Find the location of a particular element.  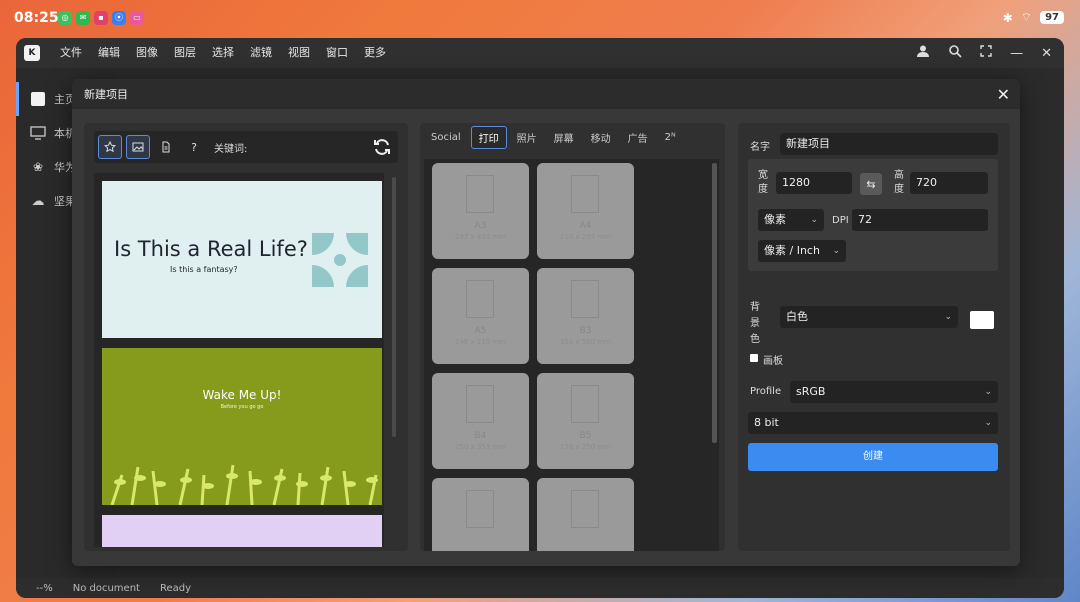

close-icon: ✕ is located at coordinates (1046, 53).